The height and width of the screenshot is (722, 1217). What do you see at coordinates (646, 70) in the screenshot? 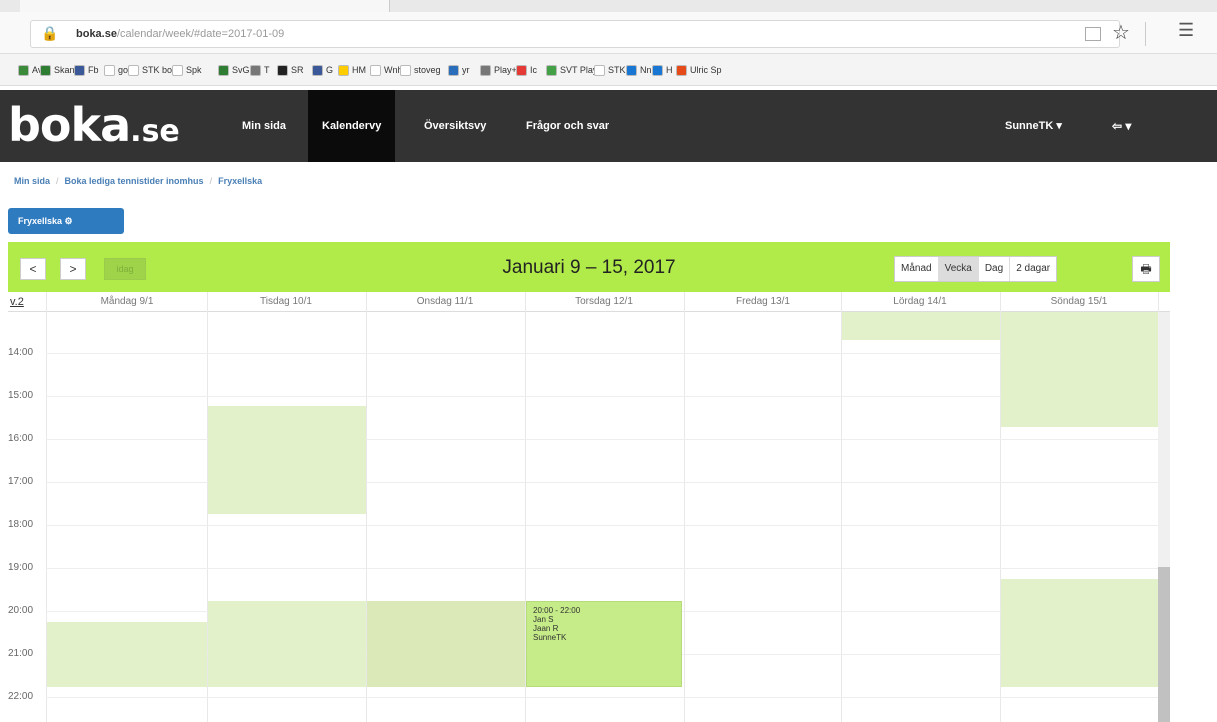
I see `bookmark-label: Nn` at bounding box center [646, 70].